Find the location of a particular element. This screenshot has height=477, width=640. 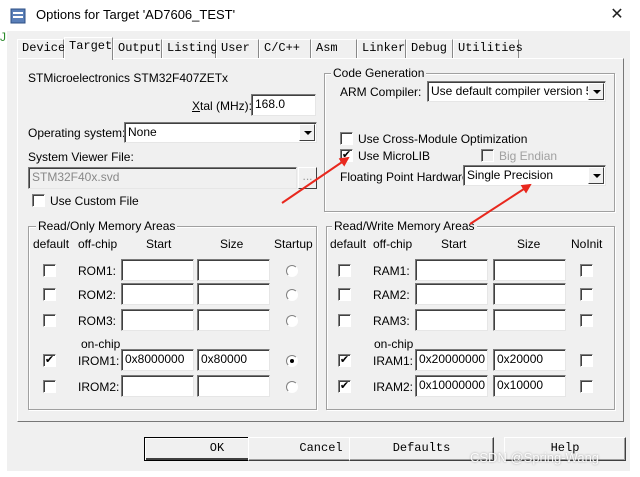

xtal-input: 168.0 is located at coordinates (283, 105).